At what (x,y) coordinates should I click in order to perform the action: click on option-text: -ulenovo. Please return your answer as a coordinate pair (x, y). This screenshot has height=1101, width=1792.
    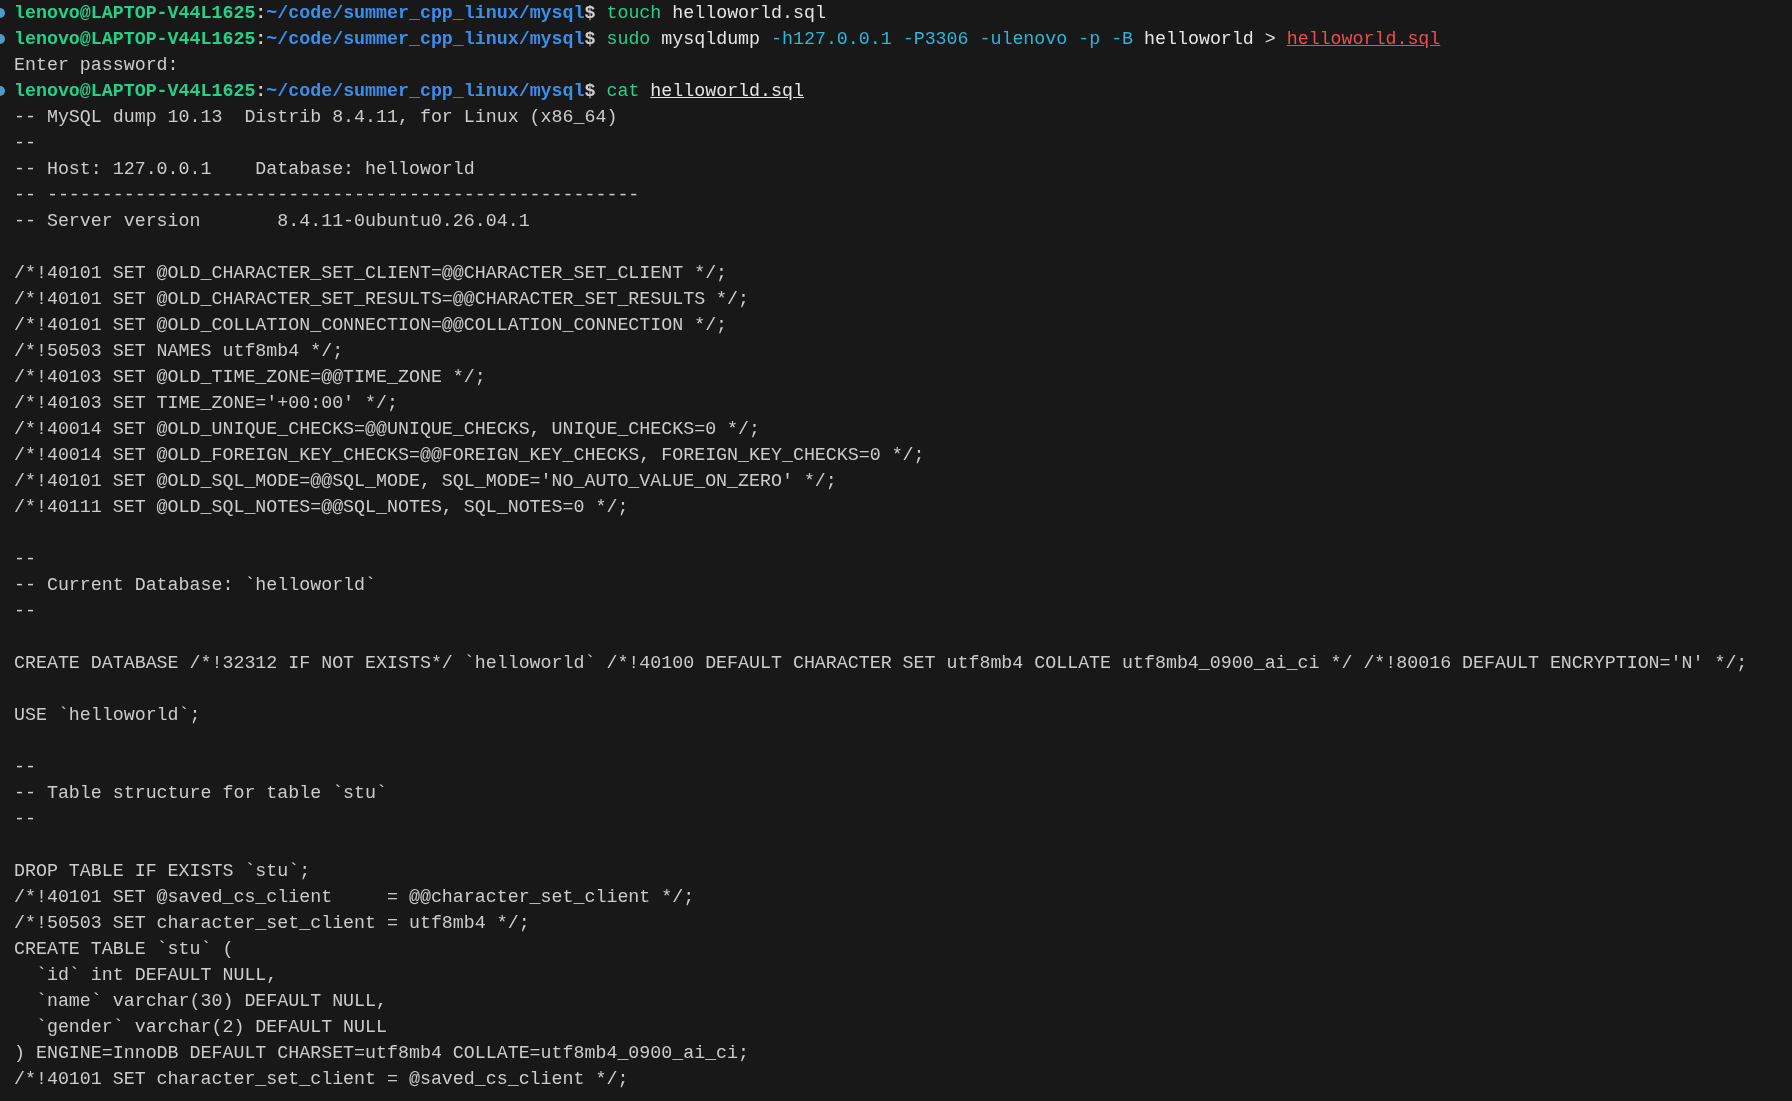
    Looking at the image, I should click on (1023, 39).